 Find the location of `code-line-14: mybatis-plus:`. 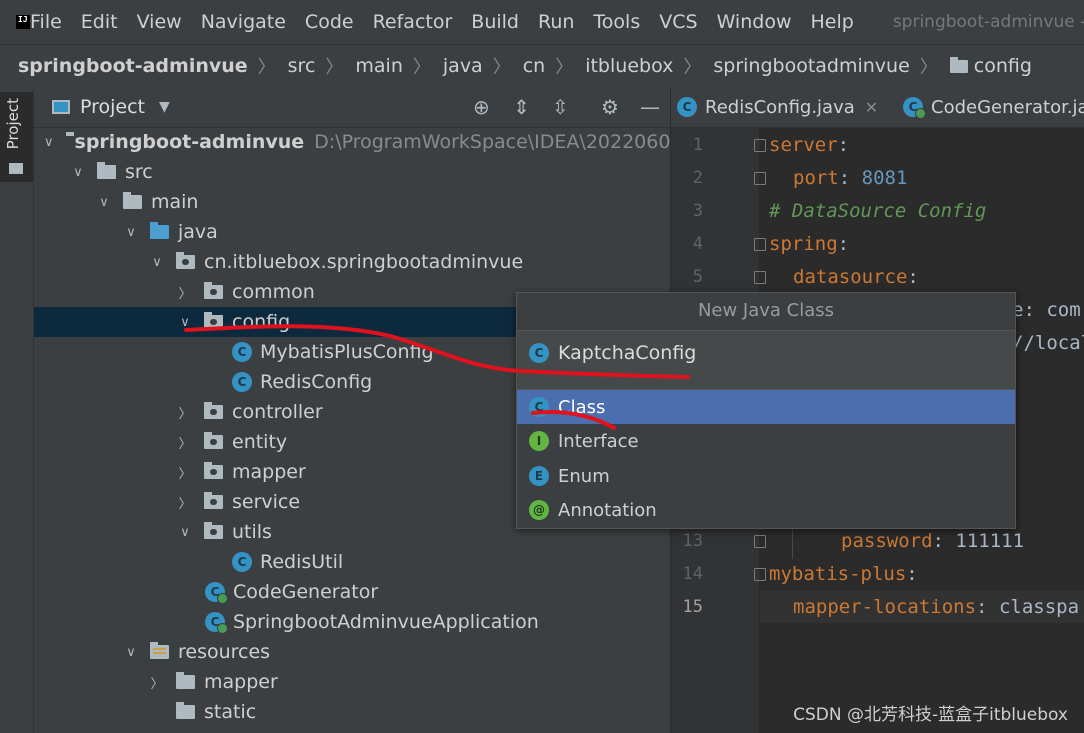

code-line-14: mybatis-plus: is located at coordinates (843, 574).